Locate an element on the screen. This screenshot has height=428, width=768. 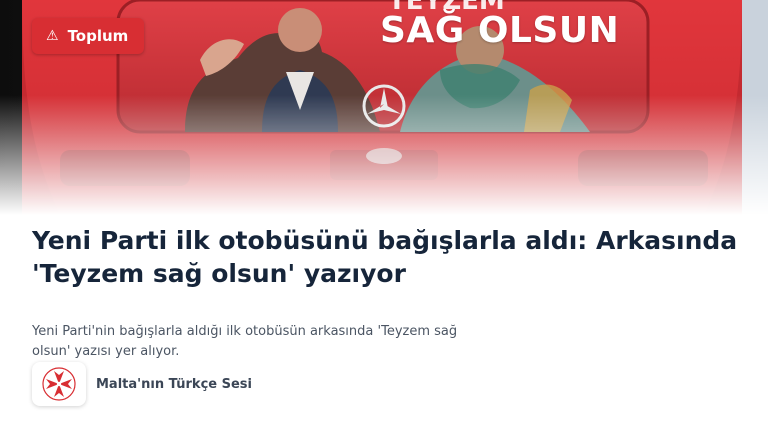
maltese-cross-icon is located at coordinates (59, 384).